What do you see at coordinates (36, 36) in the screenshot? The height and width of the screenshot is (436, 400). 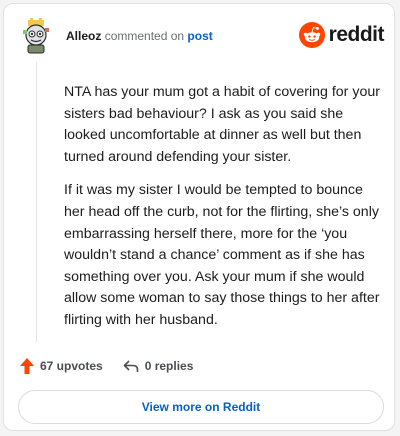 I see `user-avatar` at bounding box center [36, 36].